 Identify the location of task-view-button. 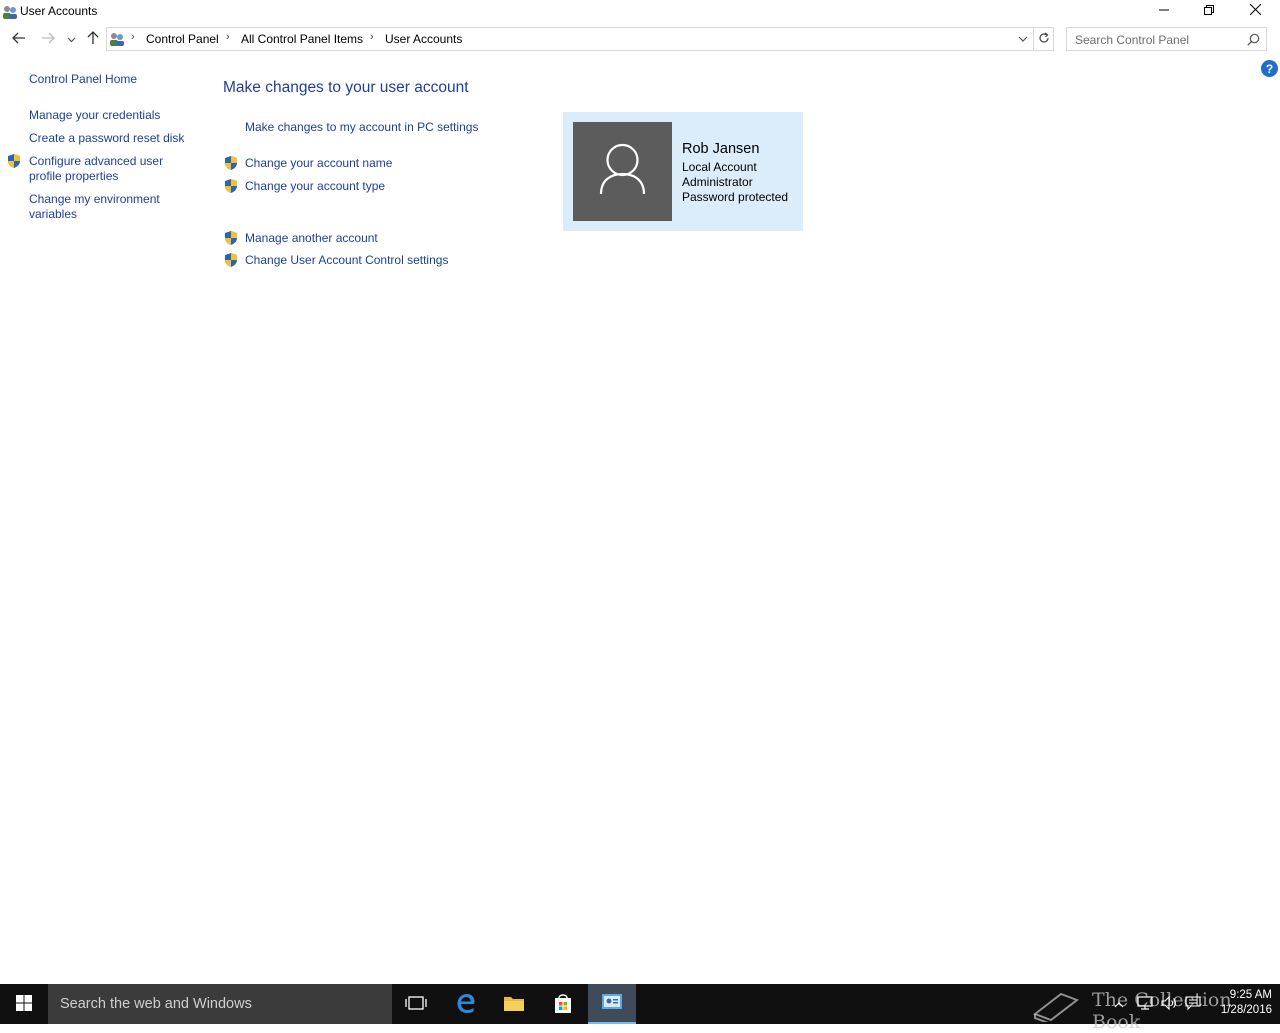
(416, 1004).